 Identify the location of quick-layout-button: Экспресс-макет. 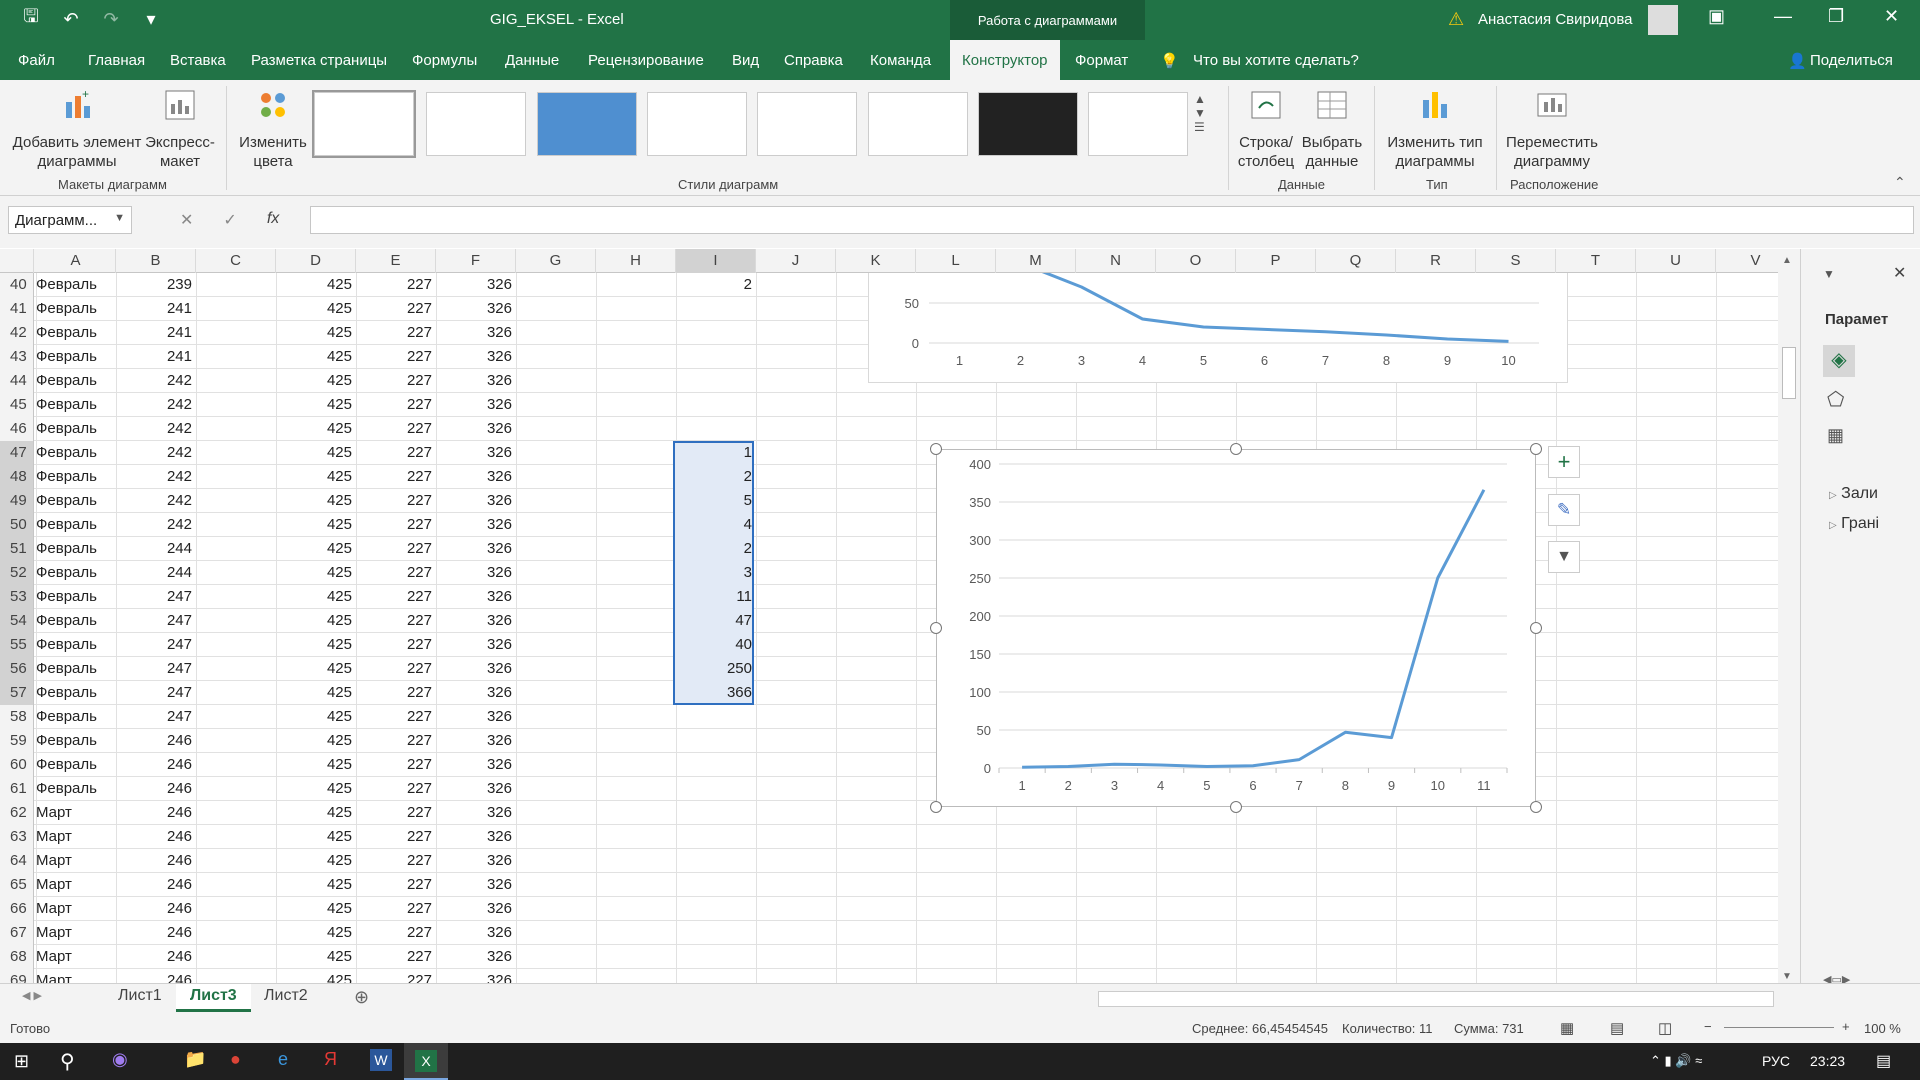
(180, 129).